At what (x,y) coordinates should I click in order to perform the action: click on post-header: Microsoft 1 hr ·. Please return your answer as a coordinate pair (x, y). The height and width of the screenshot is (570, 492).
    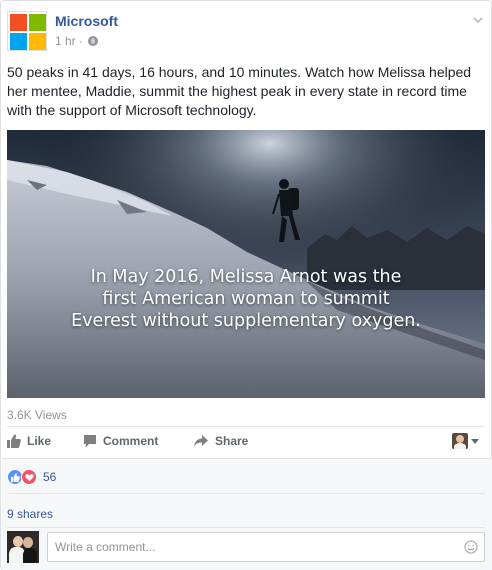
    Looking at the image, I should click on (246, 31).